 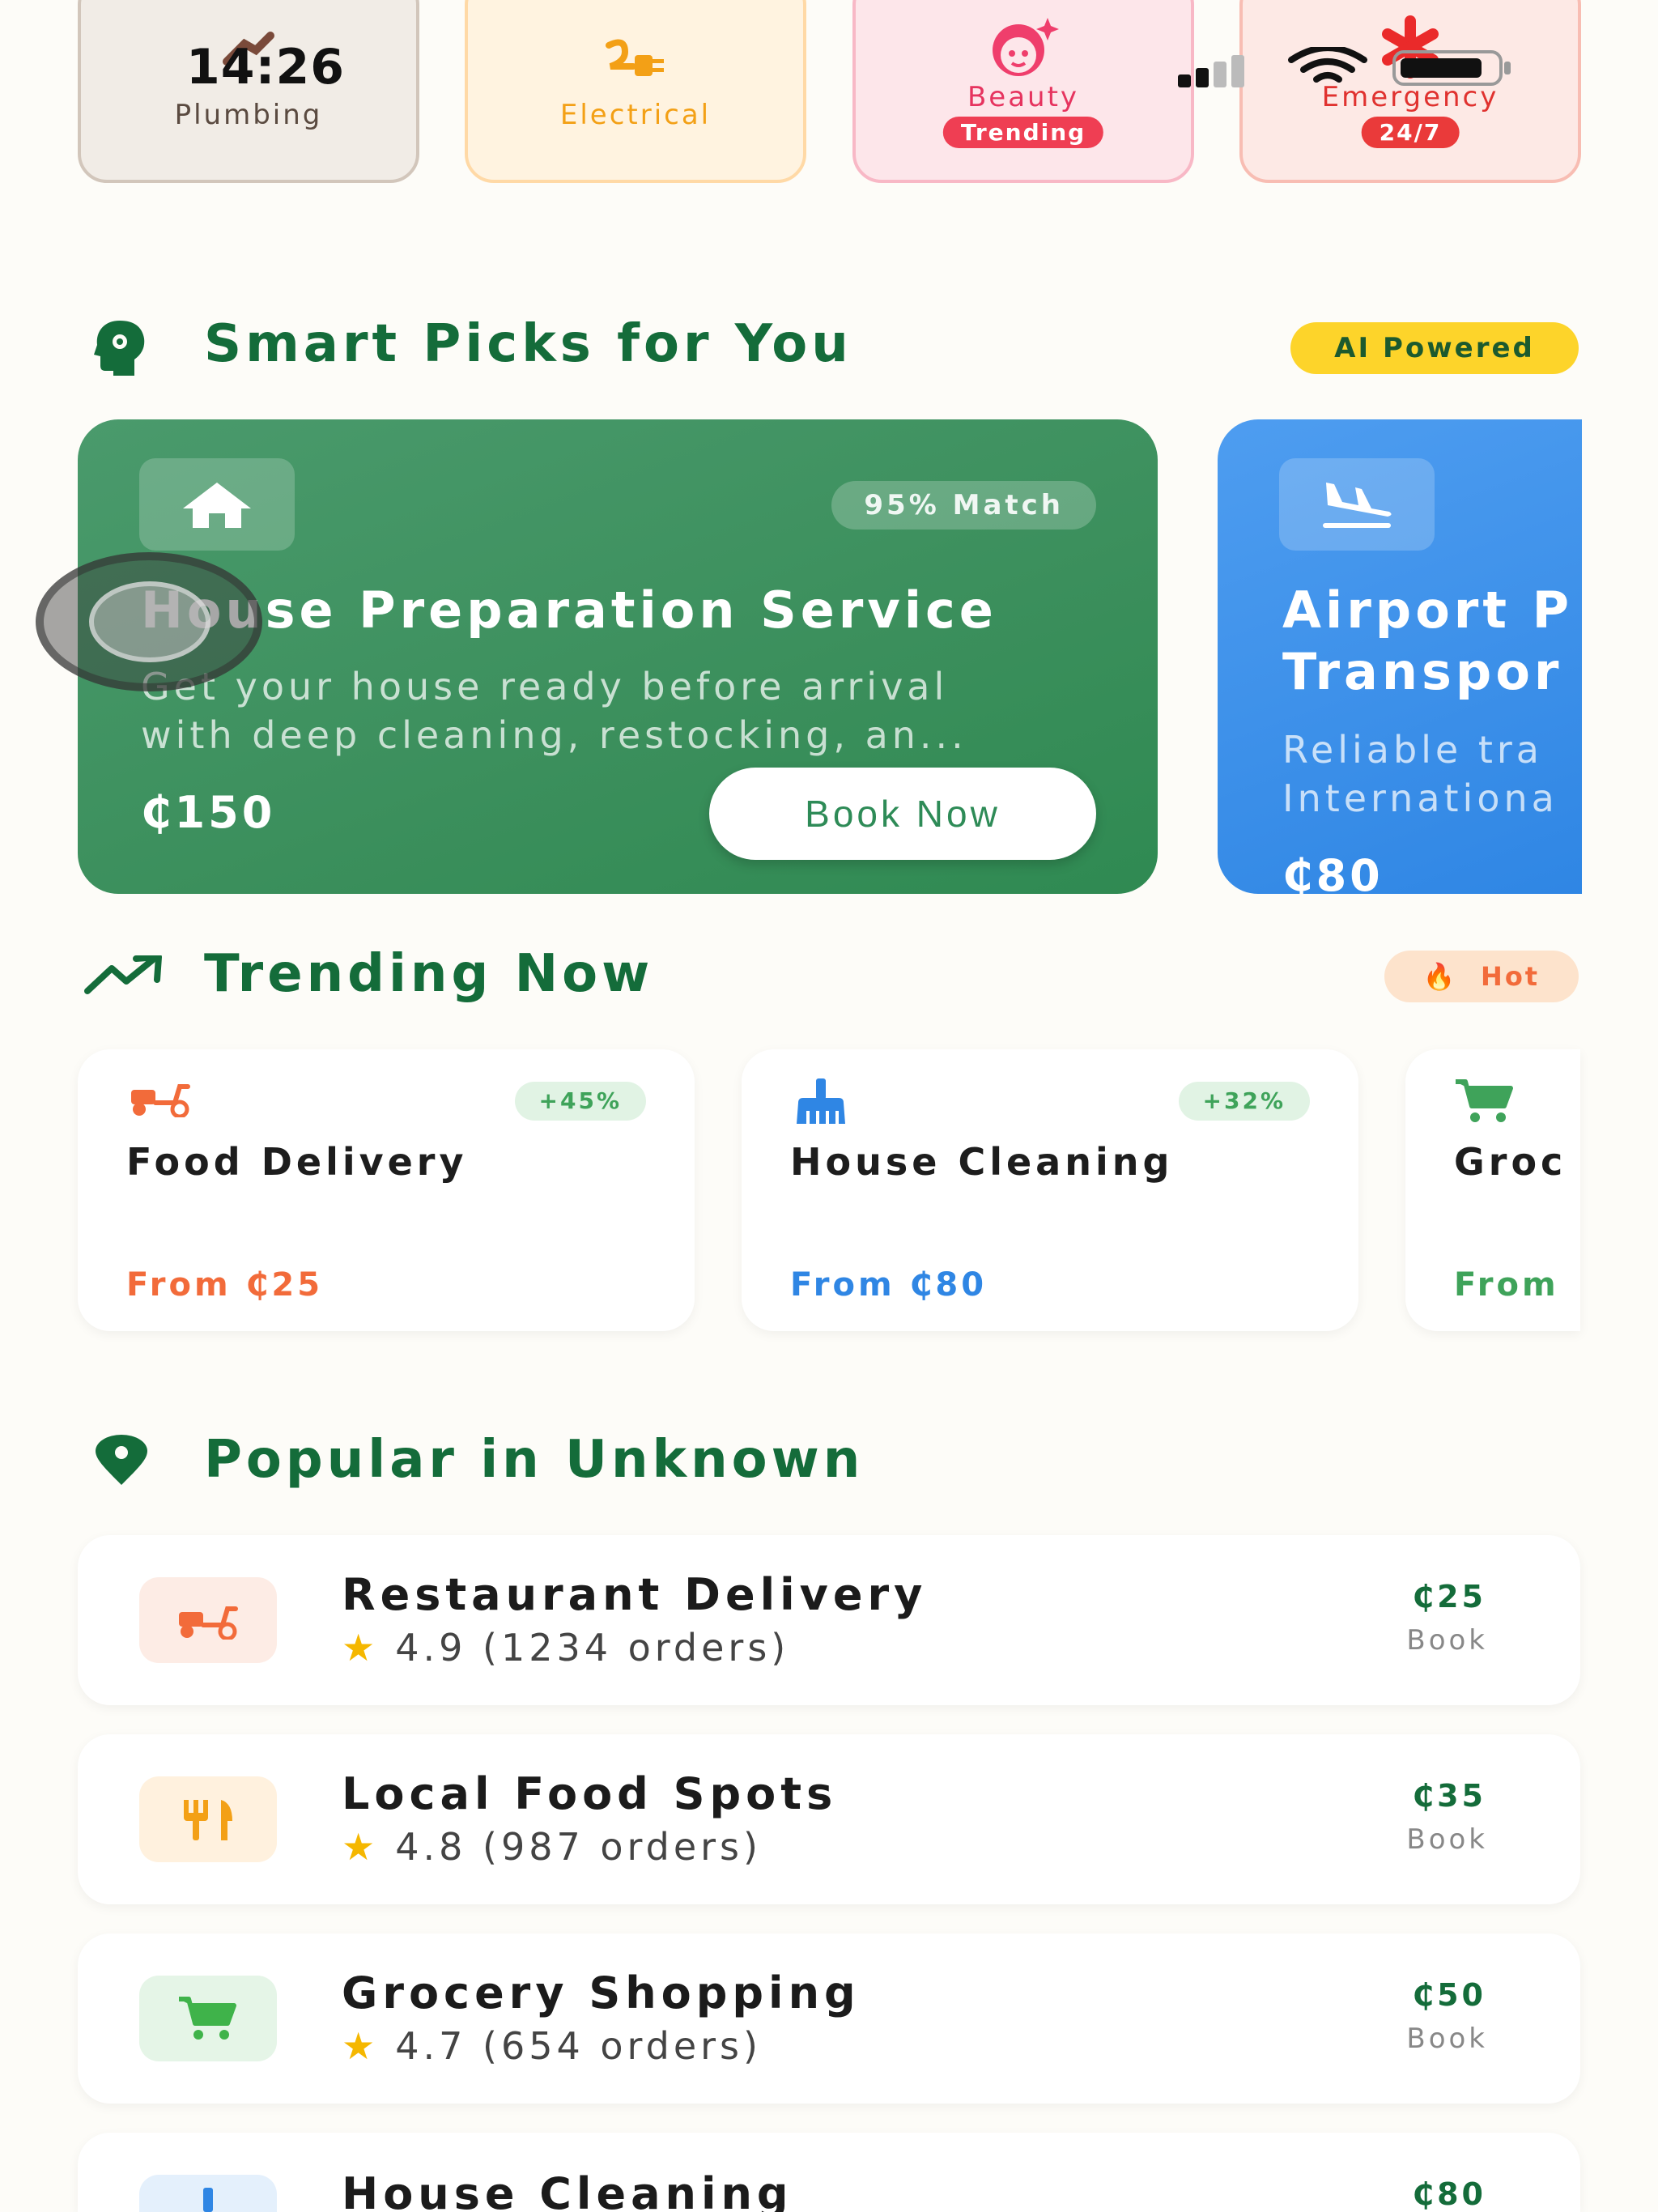 What do you see at coordinates (1440, 977) in the screenshot?
I see `fire-icon: 🔥` at bounding box center [1440, 977].